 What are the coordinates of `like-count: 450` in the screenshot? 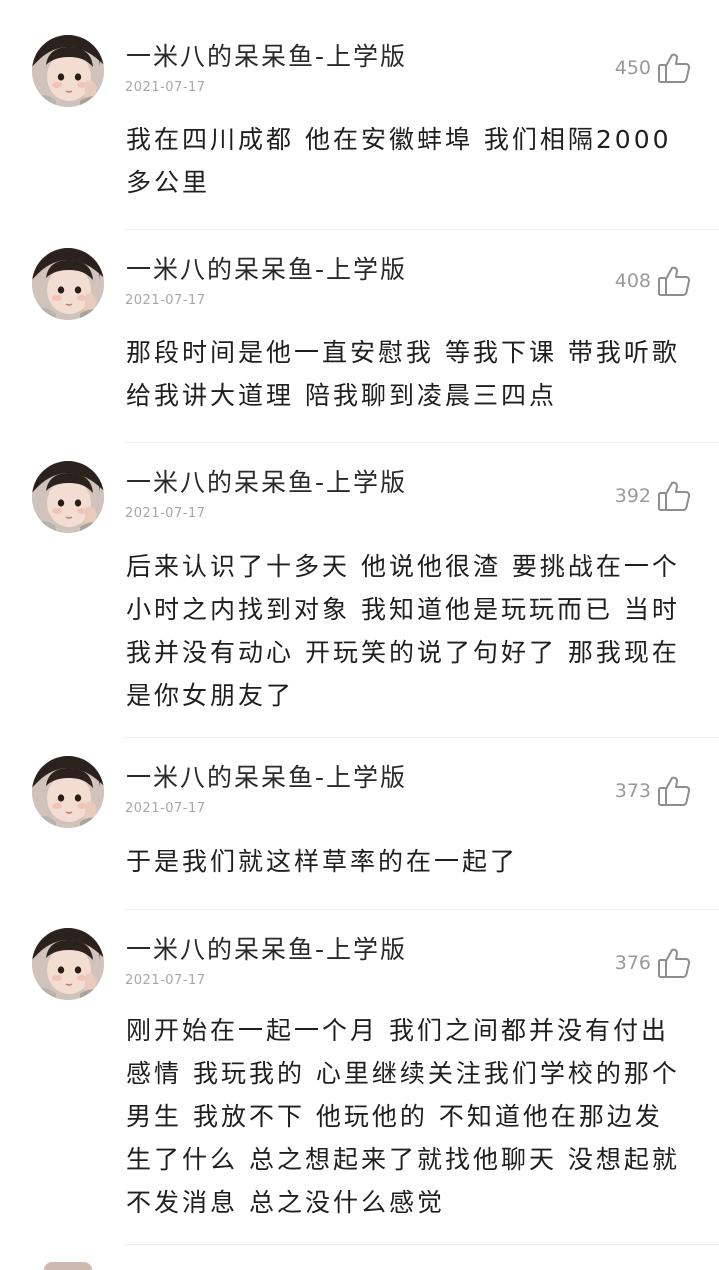 It's located at (632, 68).